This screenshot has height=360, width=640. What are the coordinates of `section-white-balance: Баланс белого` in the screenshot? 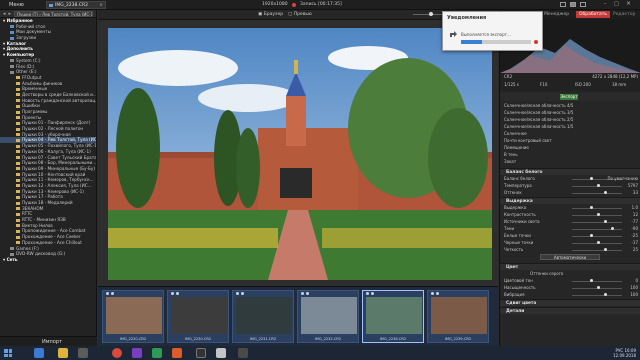 It's located at (570, 171).